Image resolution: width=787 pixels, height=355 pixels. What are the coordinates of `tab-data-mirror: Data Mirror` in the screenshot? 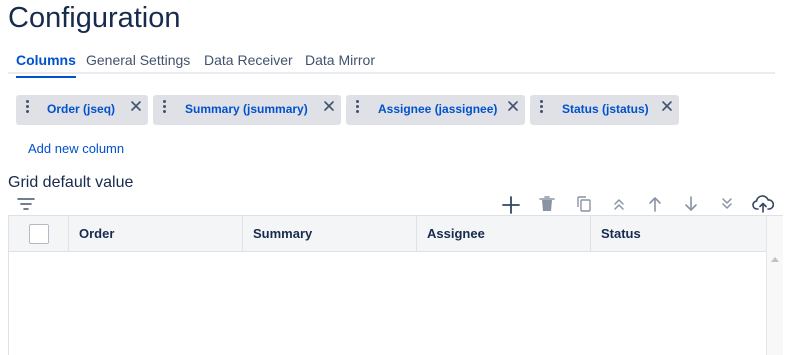 It's located at (340, 60).